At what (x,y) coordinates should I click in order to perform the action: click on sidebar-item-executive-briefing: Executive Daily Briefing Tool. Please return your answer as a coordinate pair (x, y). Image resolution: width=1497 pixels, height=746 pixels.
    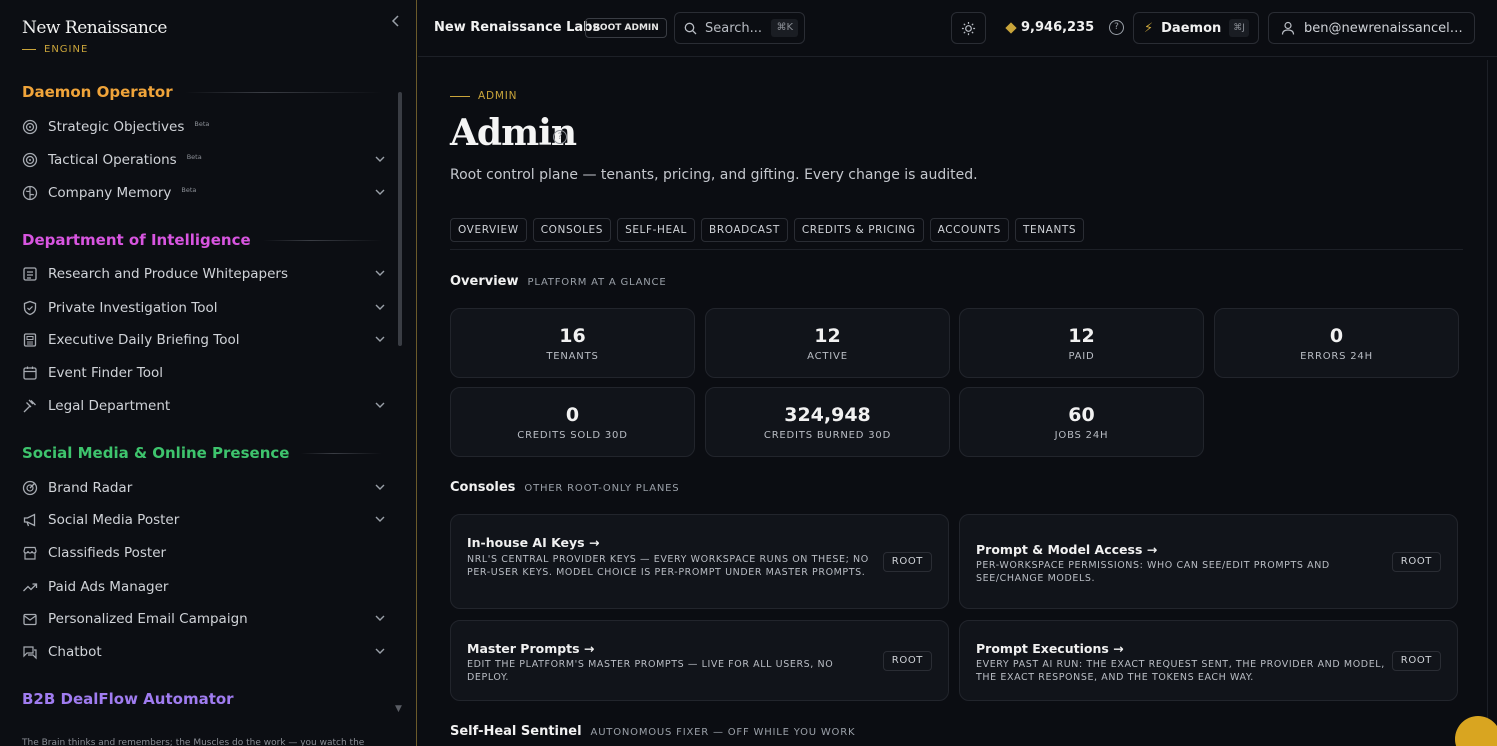
    Looking at the image, I should click on (204, 340).